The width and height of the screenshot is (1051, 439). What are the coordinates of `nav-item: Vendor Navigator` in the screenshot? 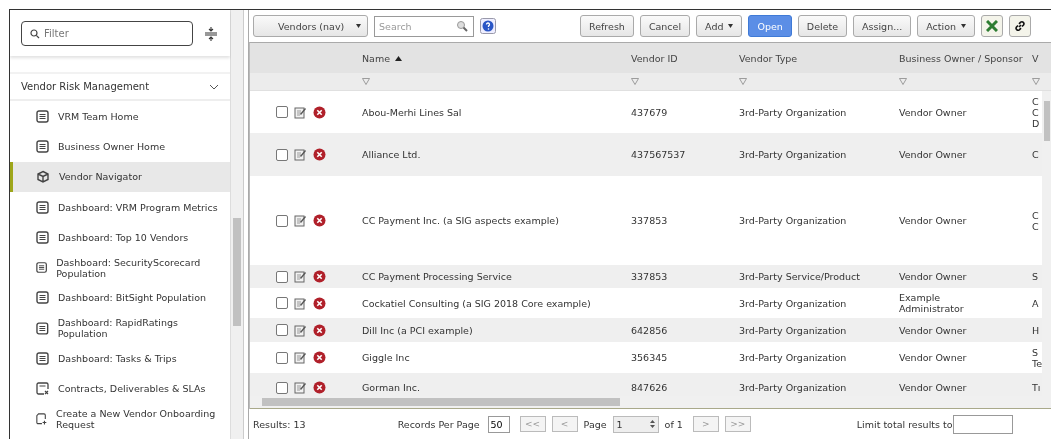 It's located at (120, 176).